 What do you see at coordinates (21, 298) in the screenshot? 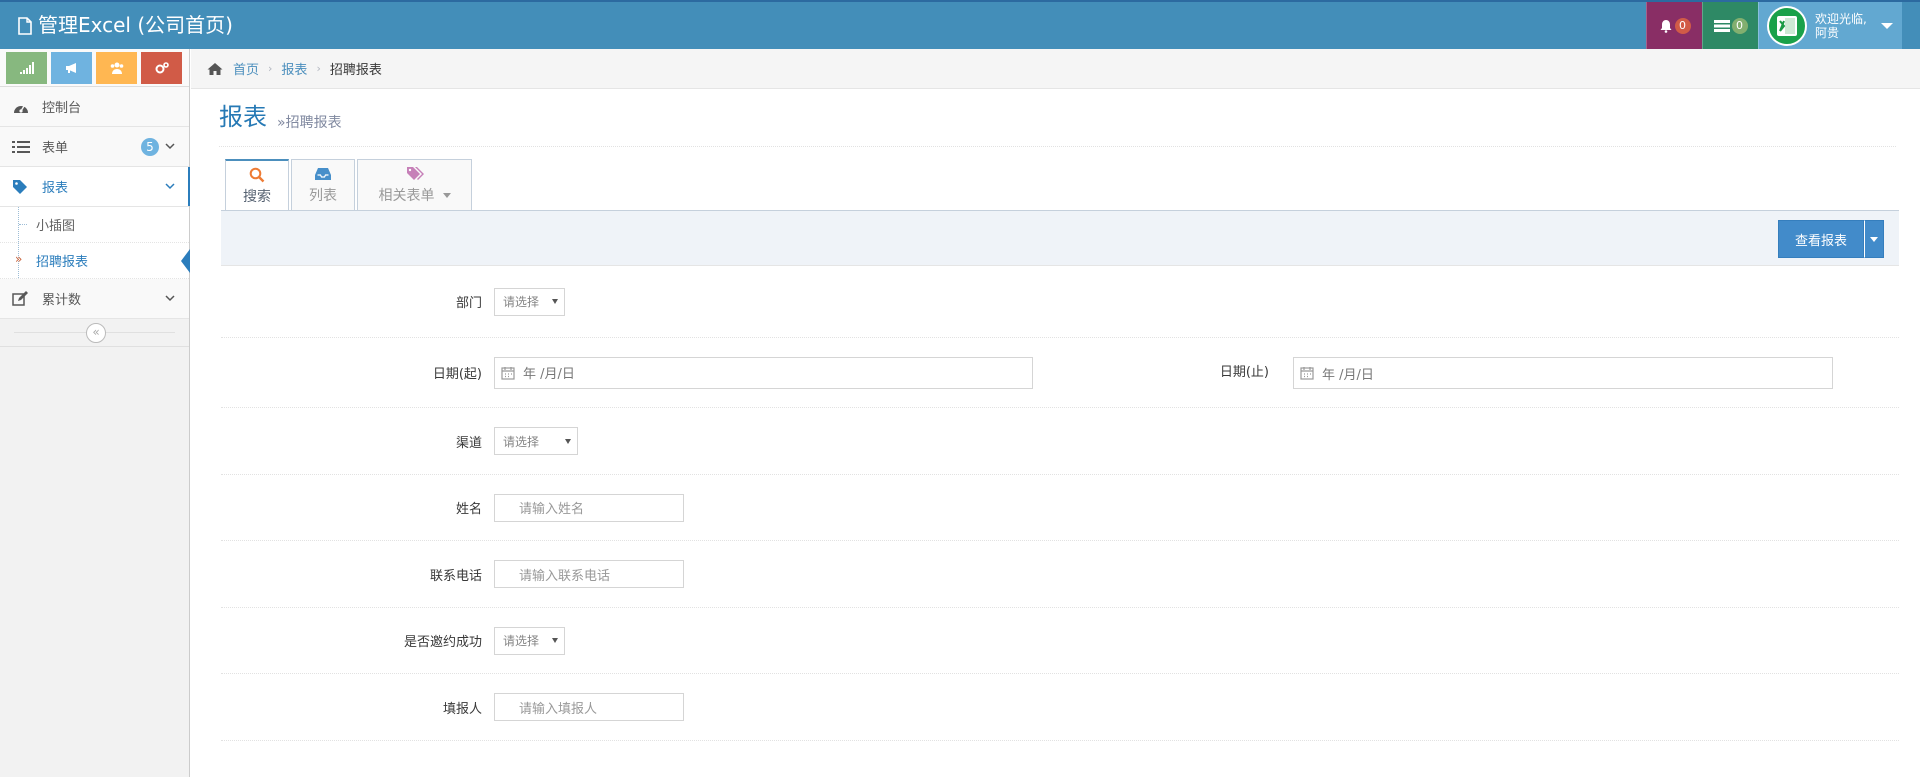
I see `edit-icon` at bounding box center [21, 298].